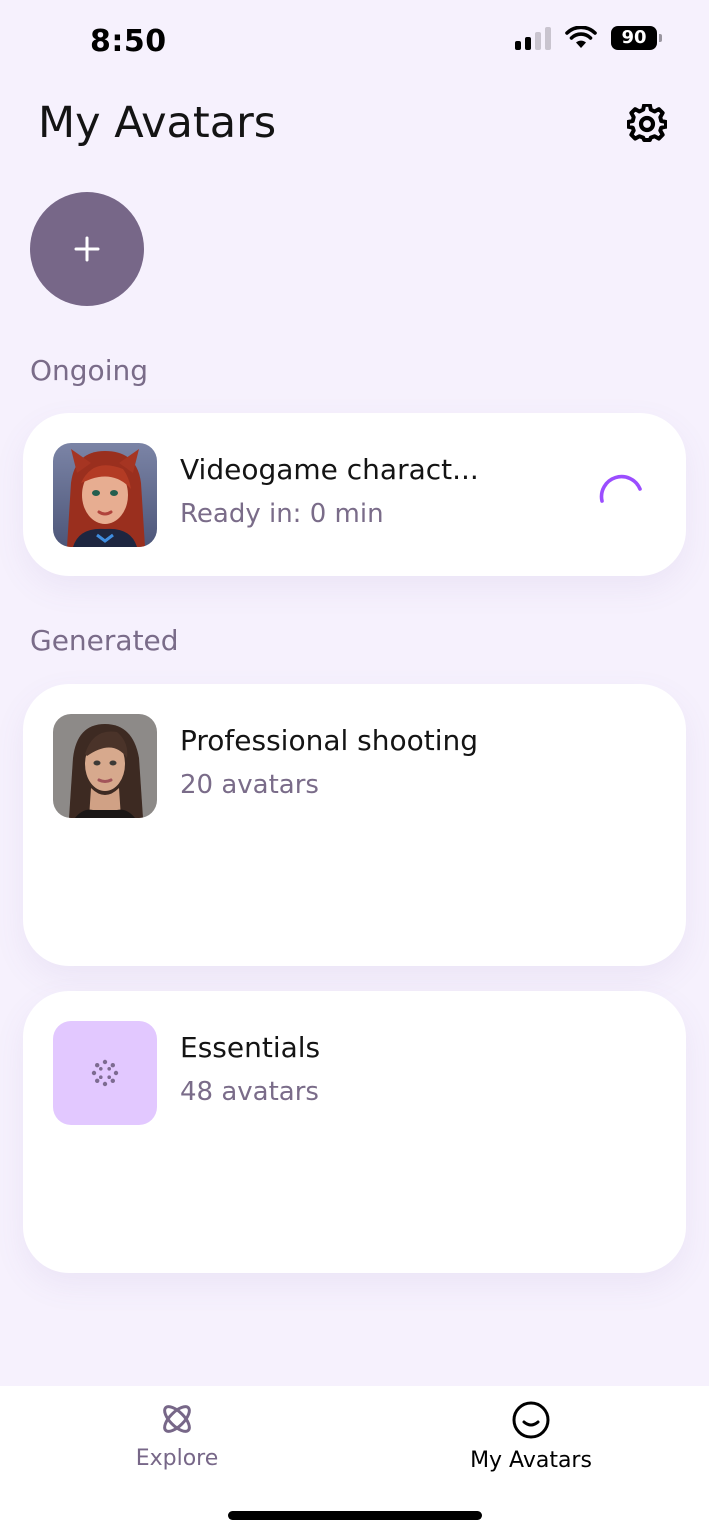 The image size is (709, 1536). I want to click on battery-icon: 90, so click(636, 38).